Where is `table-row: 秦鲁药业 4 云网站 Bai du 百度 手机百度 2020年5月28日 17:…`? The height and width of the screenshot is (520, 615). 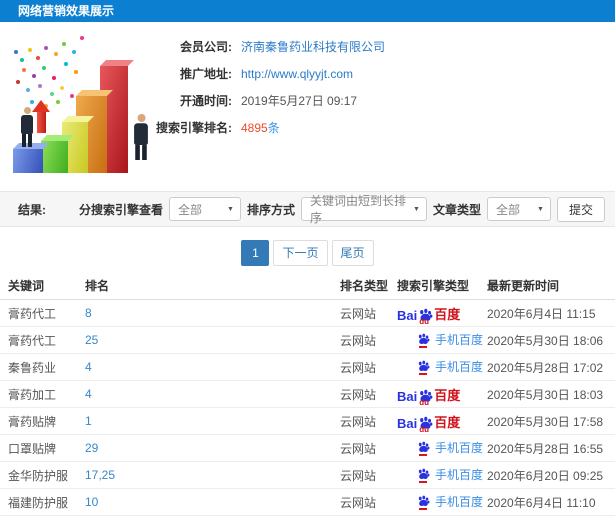 table-row: 秦鲁药业 4 云网站 Bai du 百度 手机百度 2020年5月28日 17:… is located at coordinates (307, 367).